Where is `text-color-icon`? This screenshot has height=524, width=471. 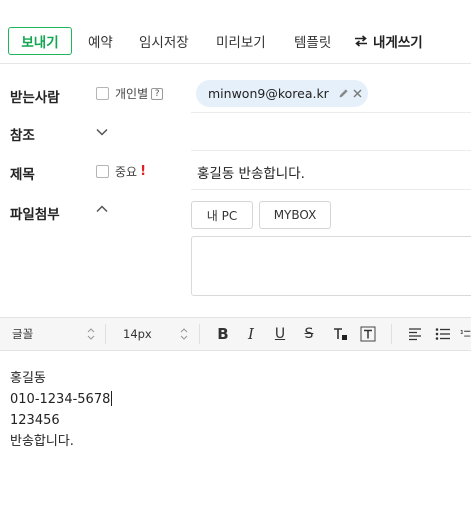
text-color-icon is located at coordinates (340, 334).